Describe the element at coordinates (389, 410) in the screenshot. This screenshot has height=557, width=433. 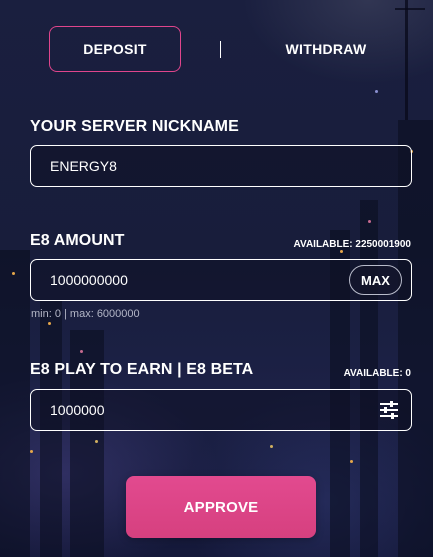
I see `tune-icon` at that location.